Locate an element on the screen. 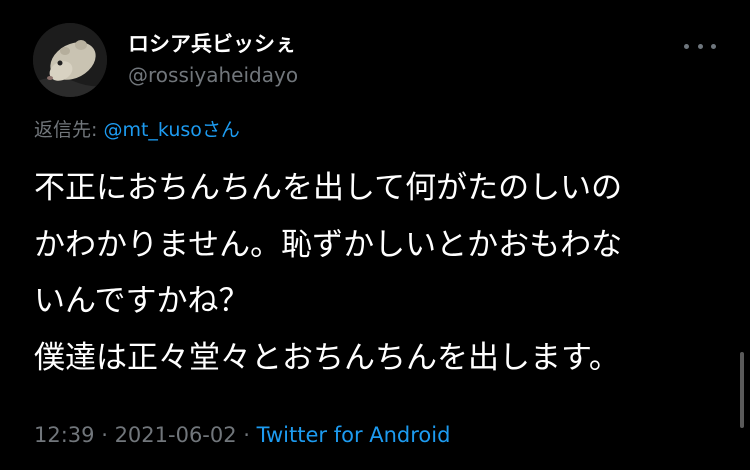 This screenshot has height=470, width=750. reply-suffix: さん is located at coordinates (220, 130).